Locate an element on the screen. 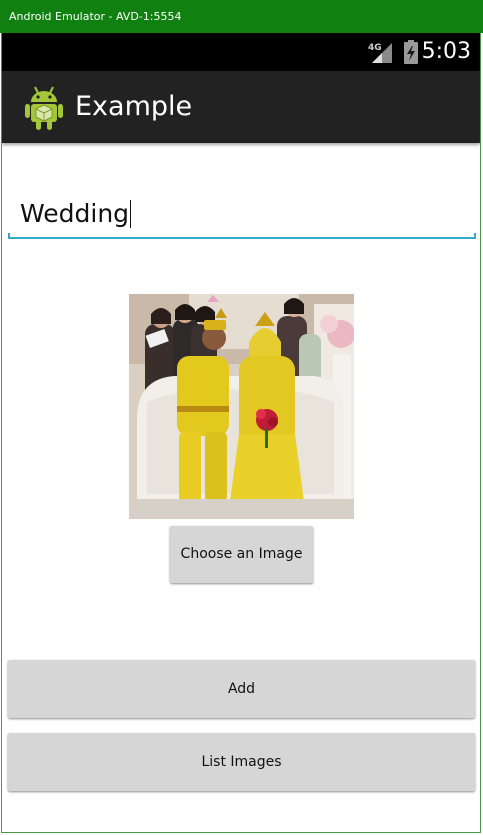  text-caret is located at coordinates (131, 214).